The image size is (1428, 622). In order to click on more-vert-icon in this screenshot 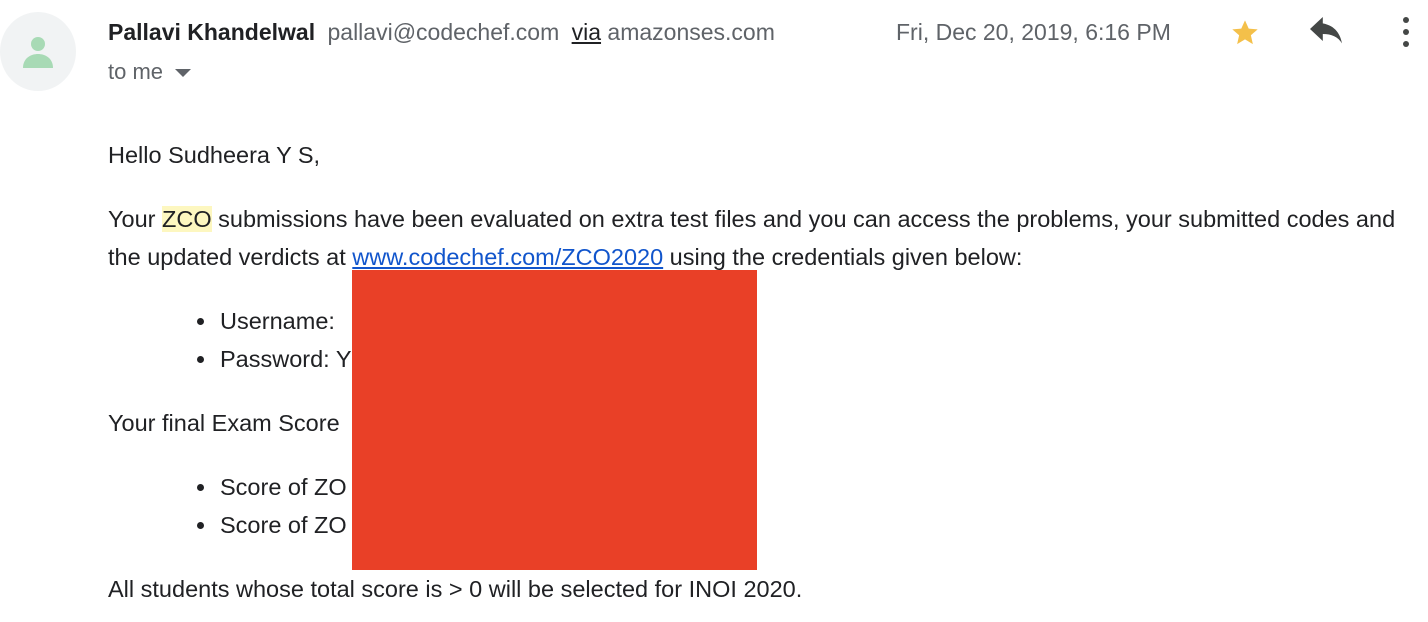, I will do `click(1406, 32)`.